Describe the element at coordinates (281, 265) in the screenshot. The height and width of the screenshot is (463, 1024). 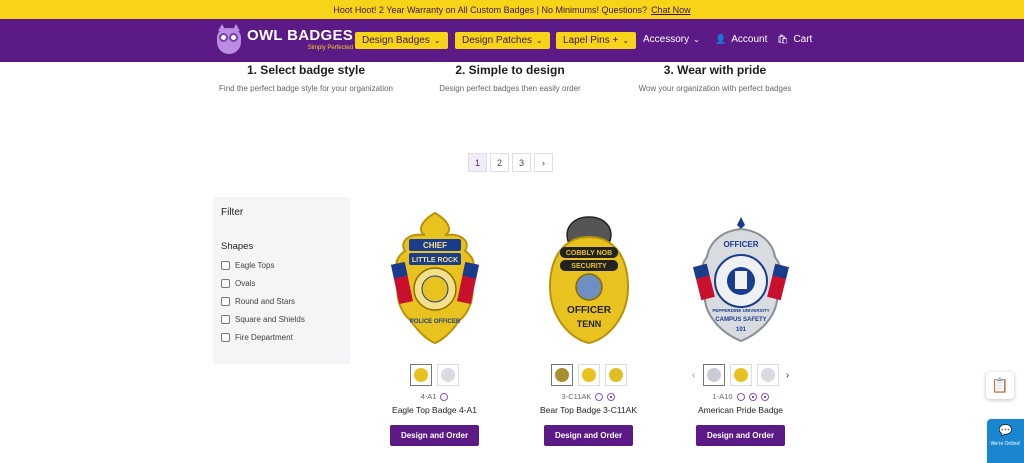
I see `filter-option-eagle-tops: Eagle Tops` at that location.